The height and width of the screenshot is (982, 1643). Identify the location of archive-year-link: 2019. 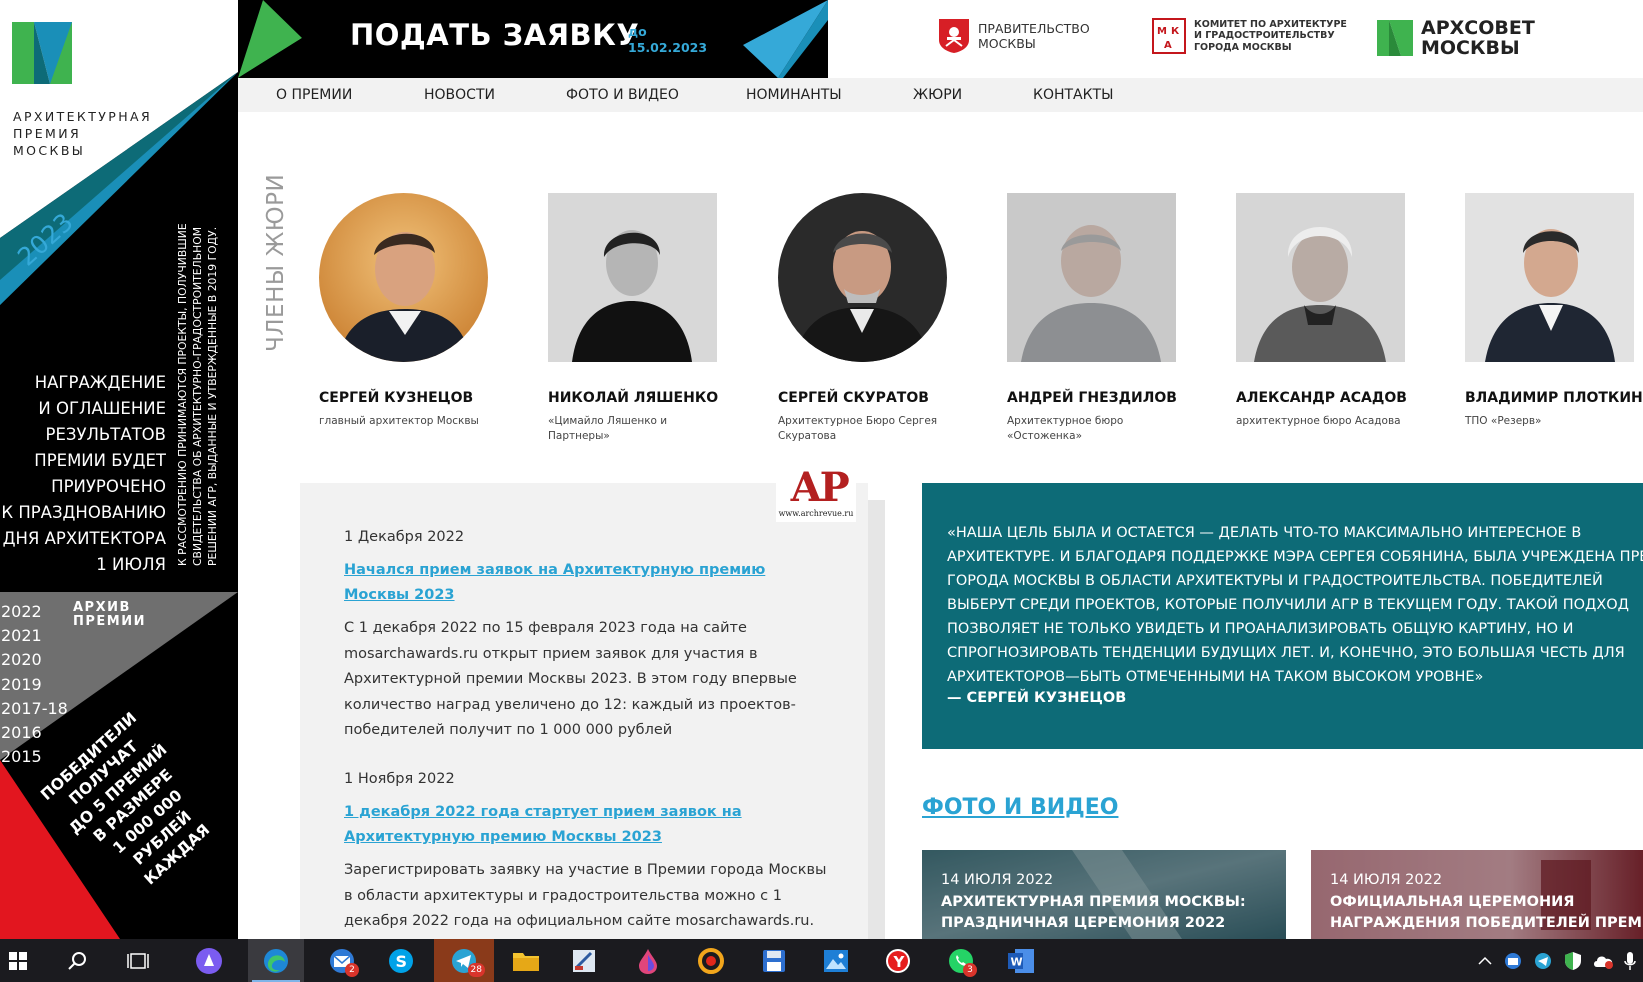
(34, 685).